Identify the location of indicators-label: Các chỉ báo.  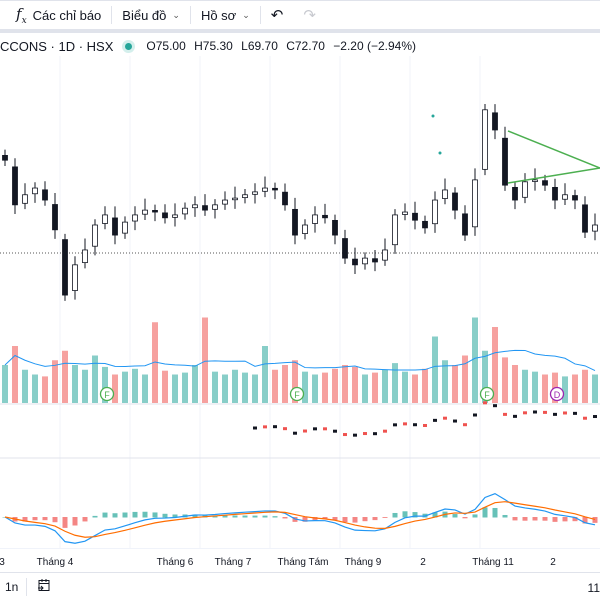
(67, 15).